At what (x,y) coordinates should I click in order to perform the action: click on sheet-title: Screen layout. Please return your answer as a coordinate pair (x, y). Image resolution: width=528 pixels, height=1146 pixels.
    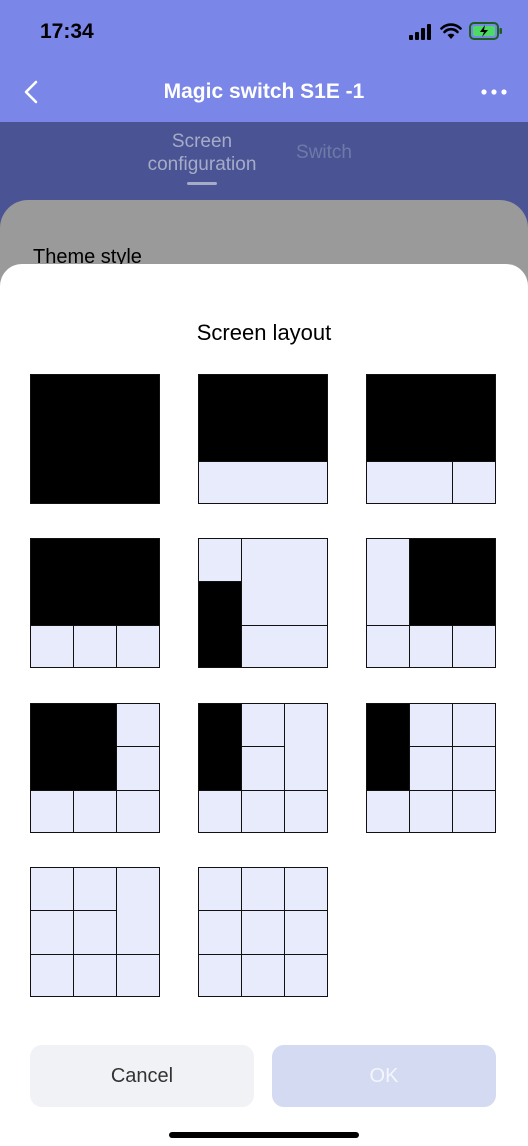
    Looking at the image, I should click on (264, 332).